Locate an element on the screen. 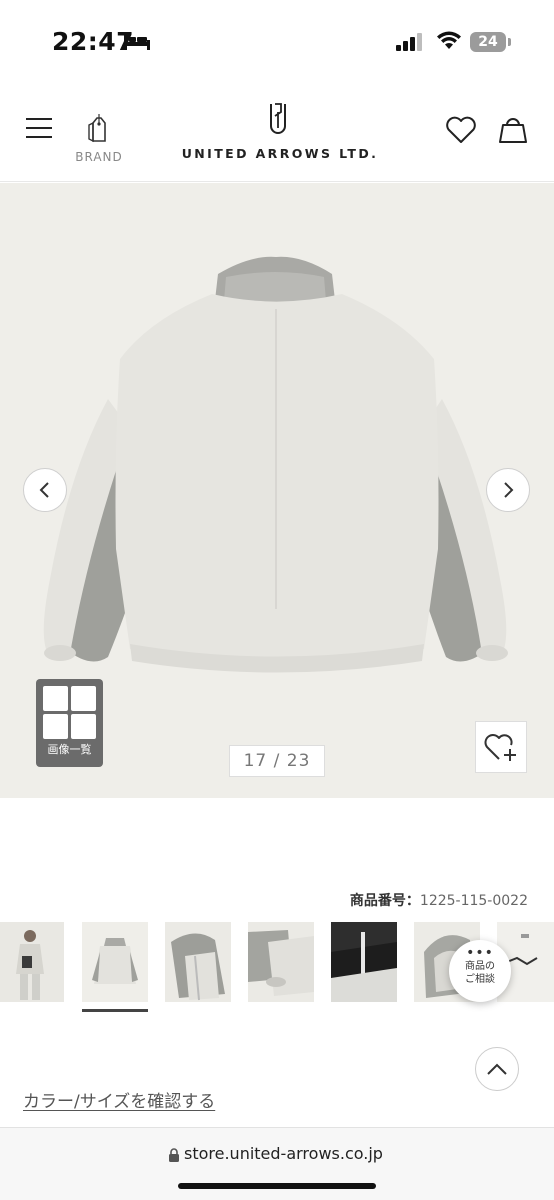 Image resolution: width=554 pixels, height=1200 pixels. browser-address-bar: store.united-arrows.co.jp is located at coordinates (277, 1163).